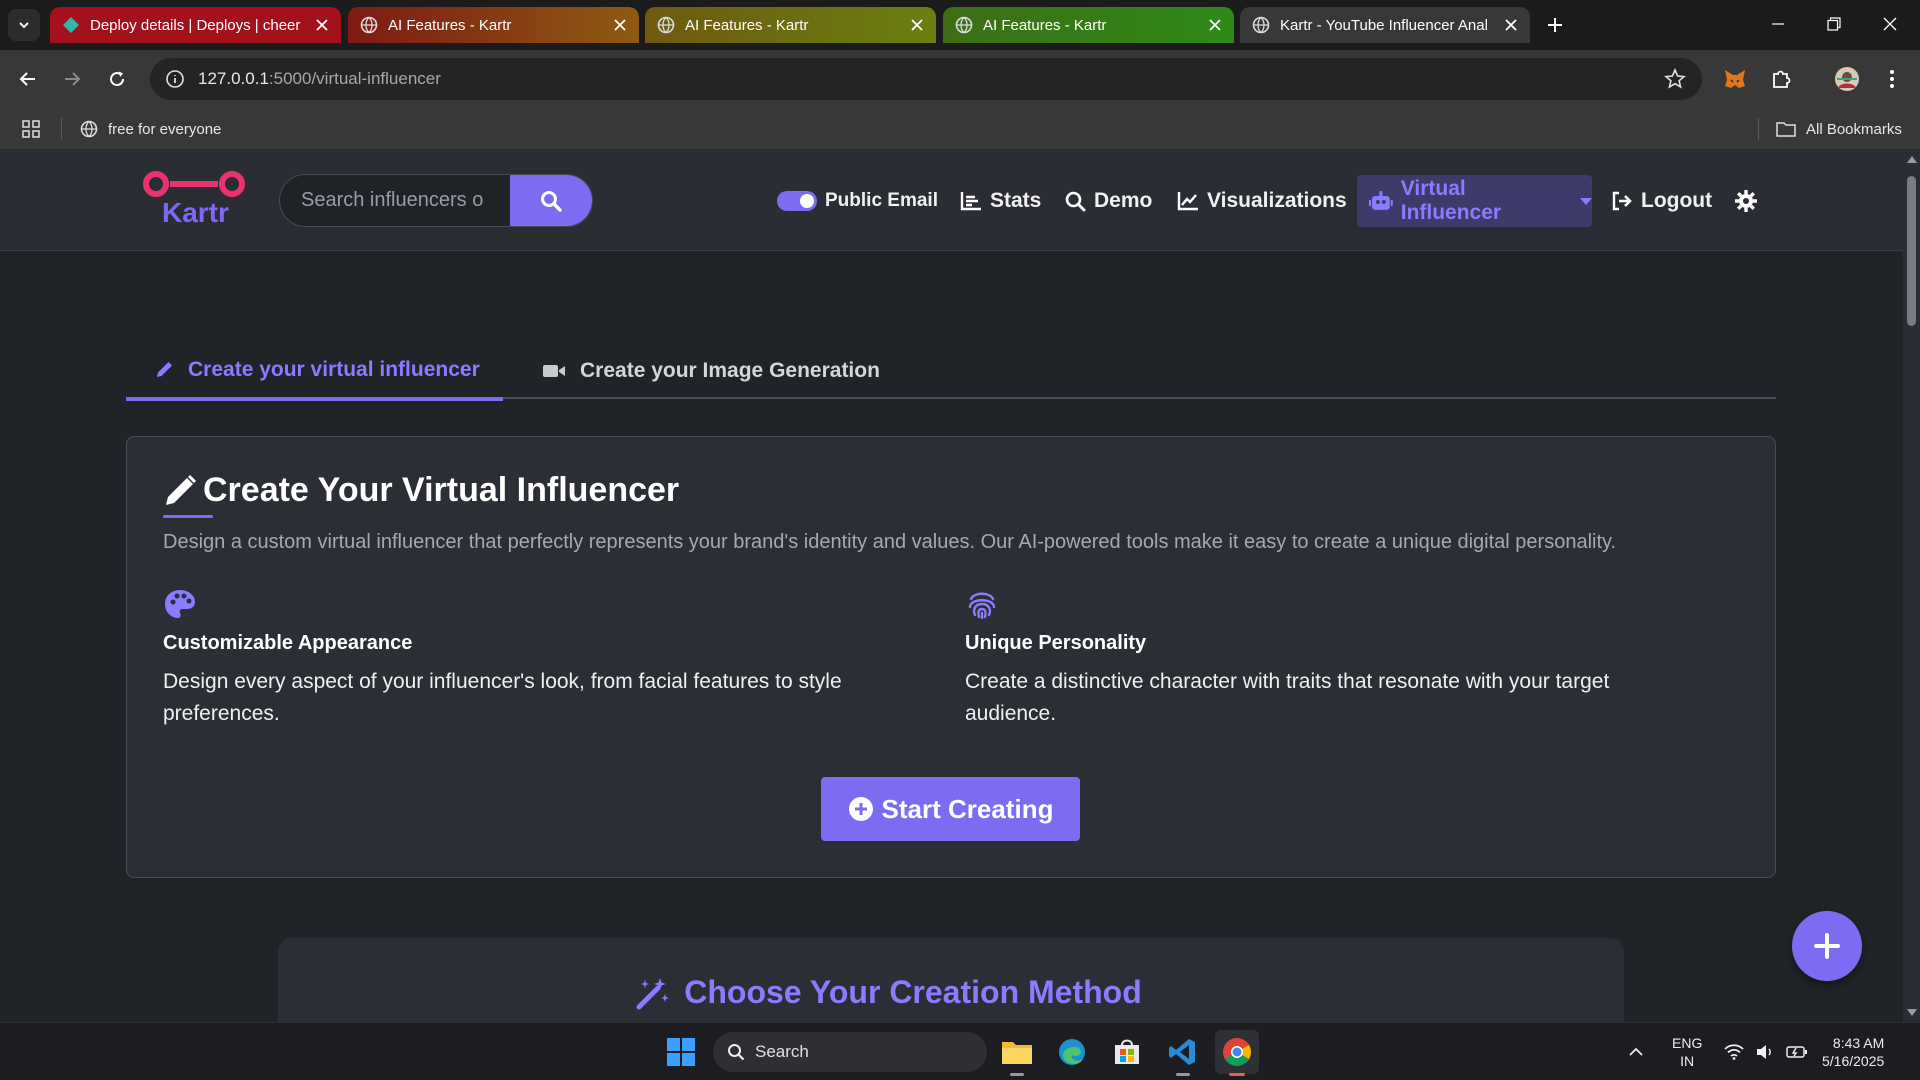  Describe the element at coordinates (354, 78) in the screenshot. I see `url-path: :5000/virtual-influencer` at that location.